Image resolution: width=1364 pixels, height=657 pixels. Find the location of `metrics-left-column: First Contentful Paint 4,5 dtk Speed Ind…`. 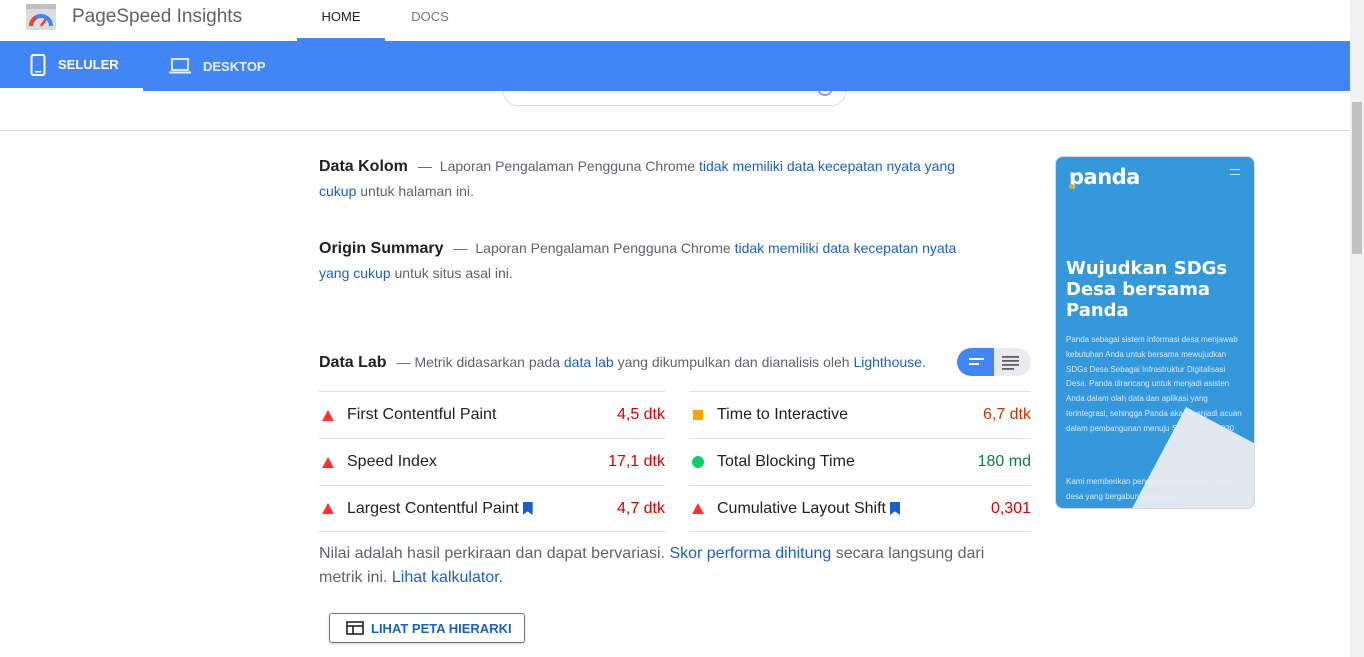

metrics-left-column: First Contentful Paint 4,5 dtk Speed Ind… is located at coordinates (492, 461).